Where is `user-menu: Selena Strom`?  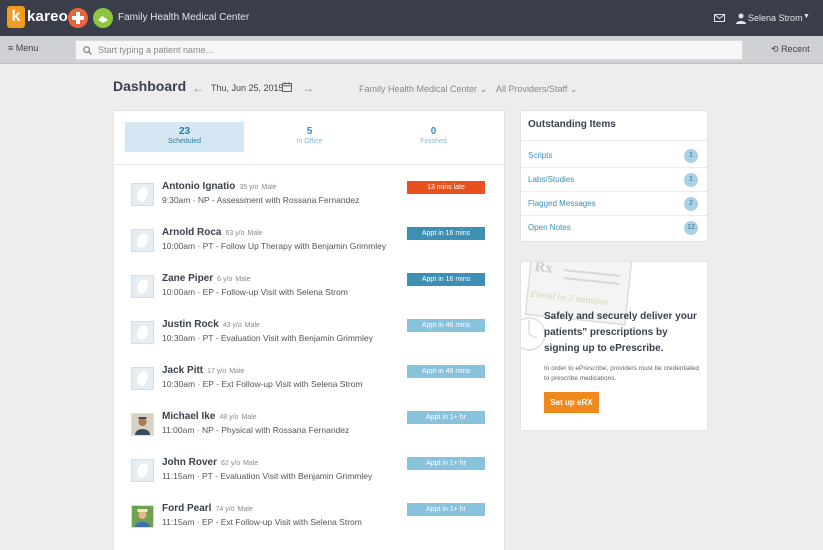
user-menu: Selena Strom is located at coordinates (775, 18).